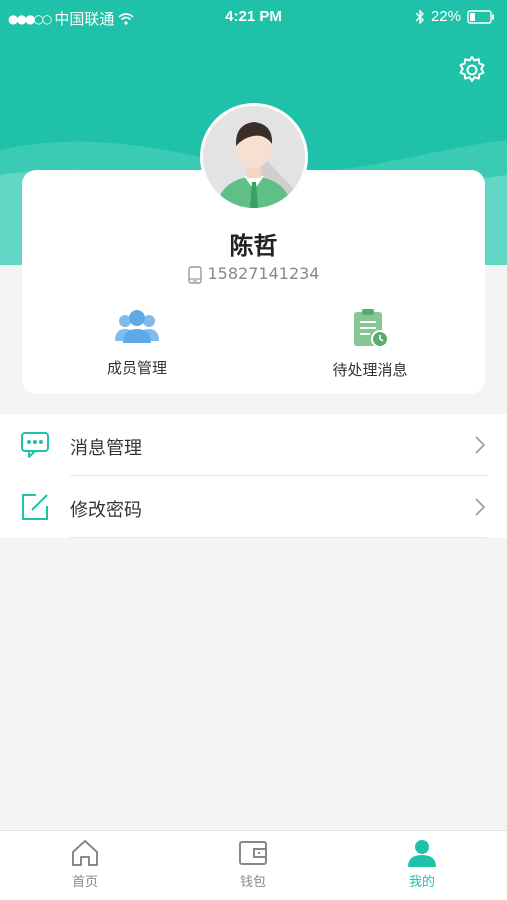  I want to click on battery-percent: 22%, so click(445, 16).